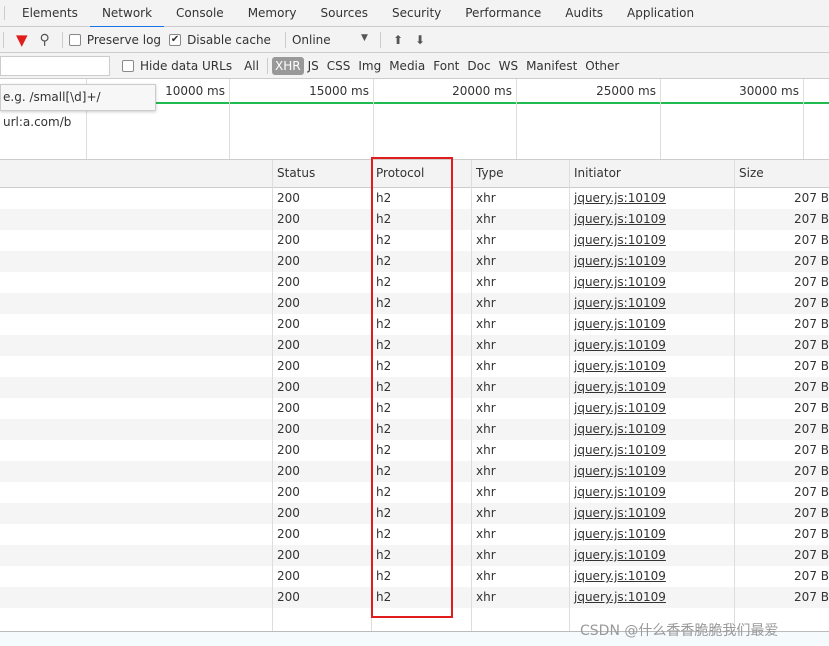 The width and height of the screenshot is (829, 646). What do you see at coordinates (551, 66) in the screenshot?
I see `filter-type-manifest: Manifest` at bounding box center [551, 66].